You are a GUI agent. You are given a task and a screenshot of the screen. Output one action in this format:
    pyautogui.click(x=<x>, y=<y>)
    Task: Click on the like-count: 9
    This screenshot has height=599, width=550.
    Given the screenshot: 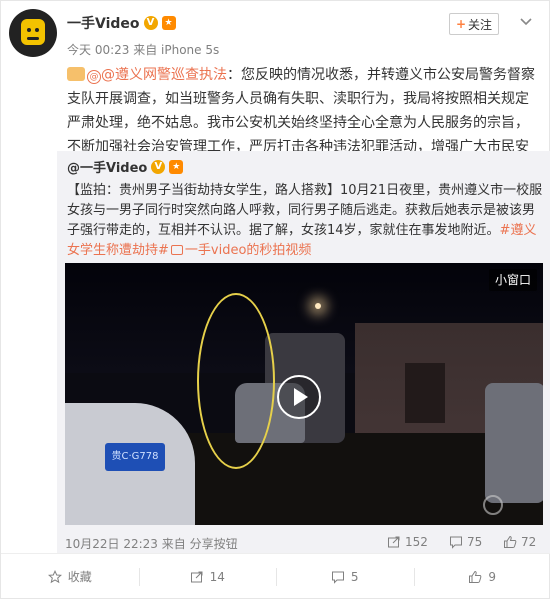 What is the action you would take?
    pyautogui.click(x=492, y=576)
    